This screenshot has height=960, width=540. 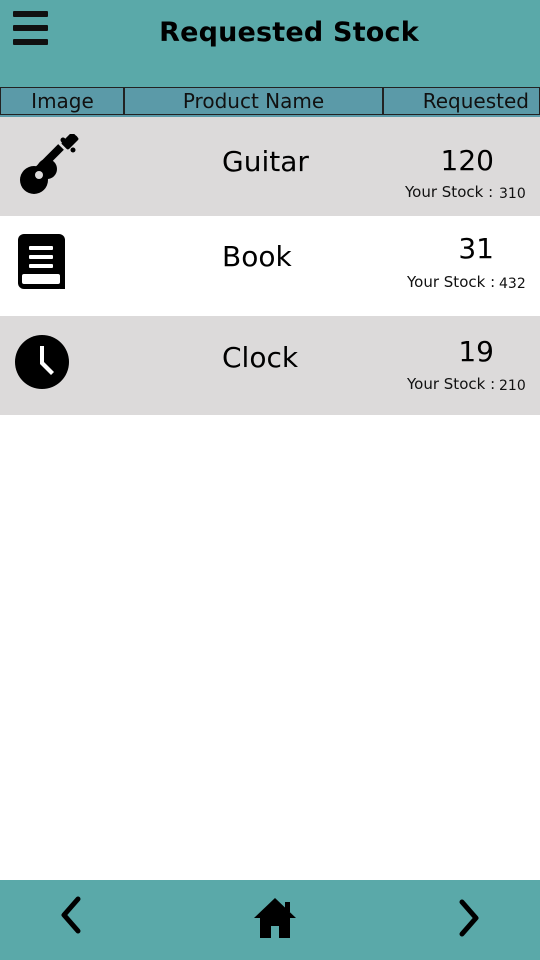 I want to click on app-header: Requested Stock, so click(x=270, y=43).